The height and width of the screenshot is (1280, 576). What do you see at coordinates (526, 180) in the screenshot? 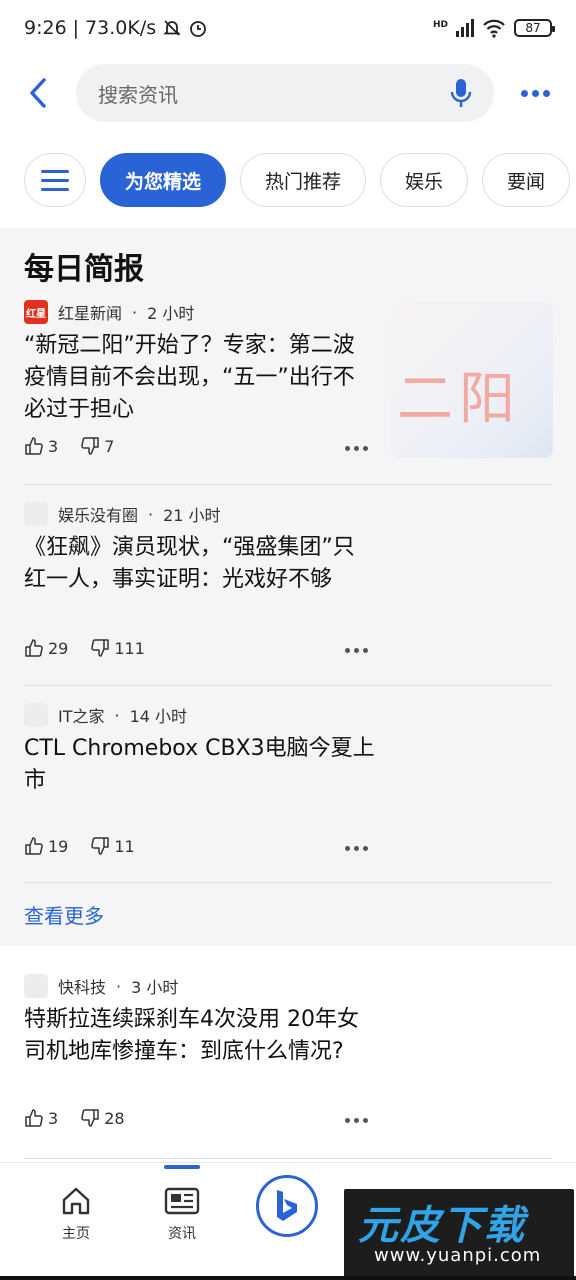
I see `tab-headlines: 要闻` at bounding box center [526, 180].